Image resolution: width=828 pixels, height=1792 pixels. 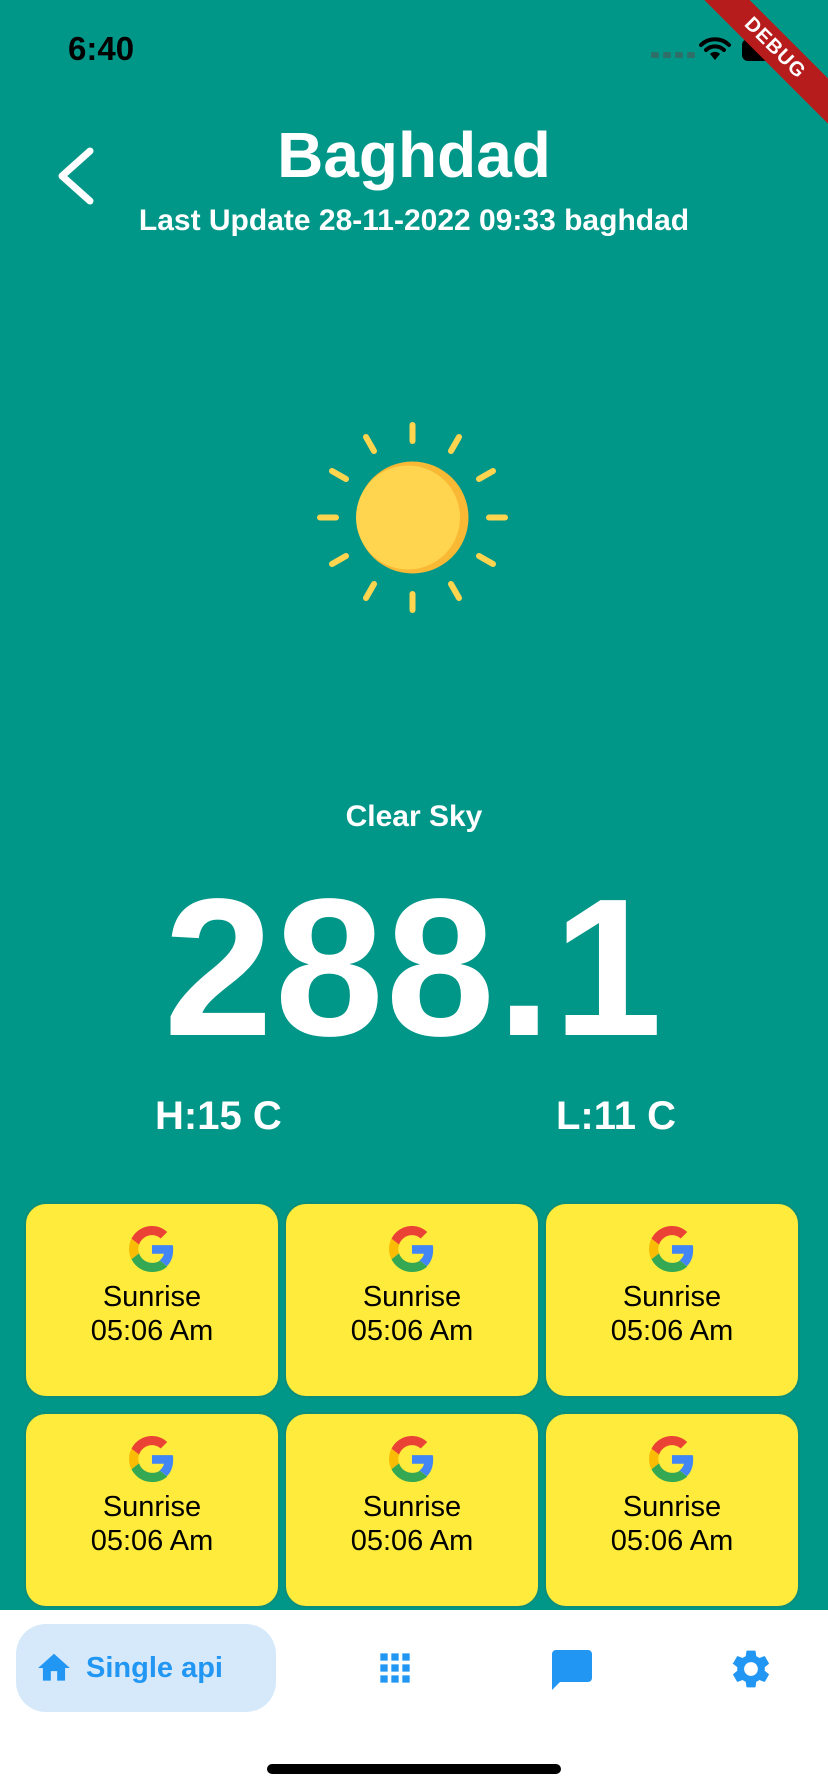 What do you see at coordinates (414, 155) in the screenshot?
I see `city-title: Baghdad` at bounding box center [414, 155].